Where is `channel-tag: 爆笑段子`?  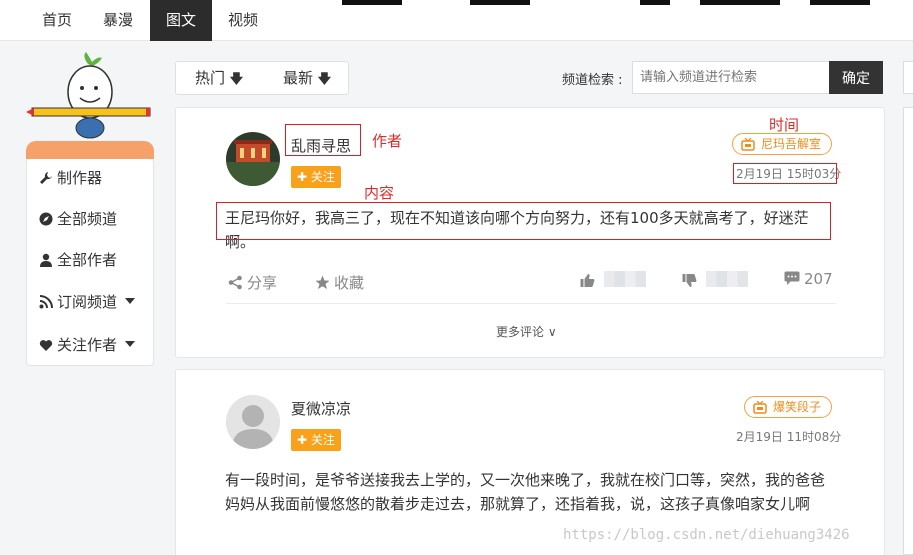
channel-tag: 爆笑段子 is located at coordinates (788, 407).